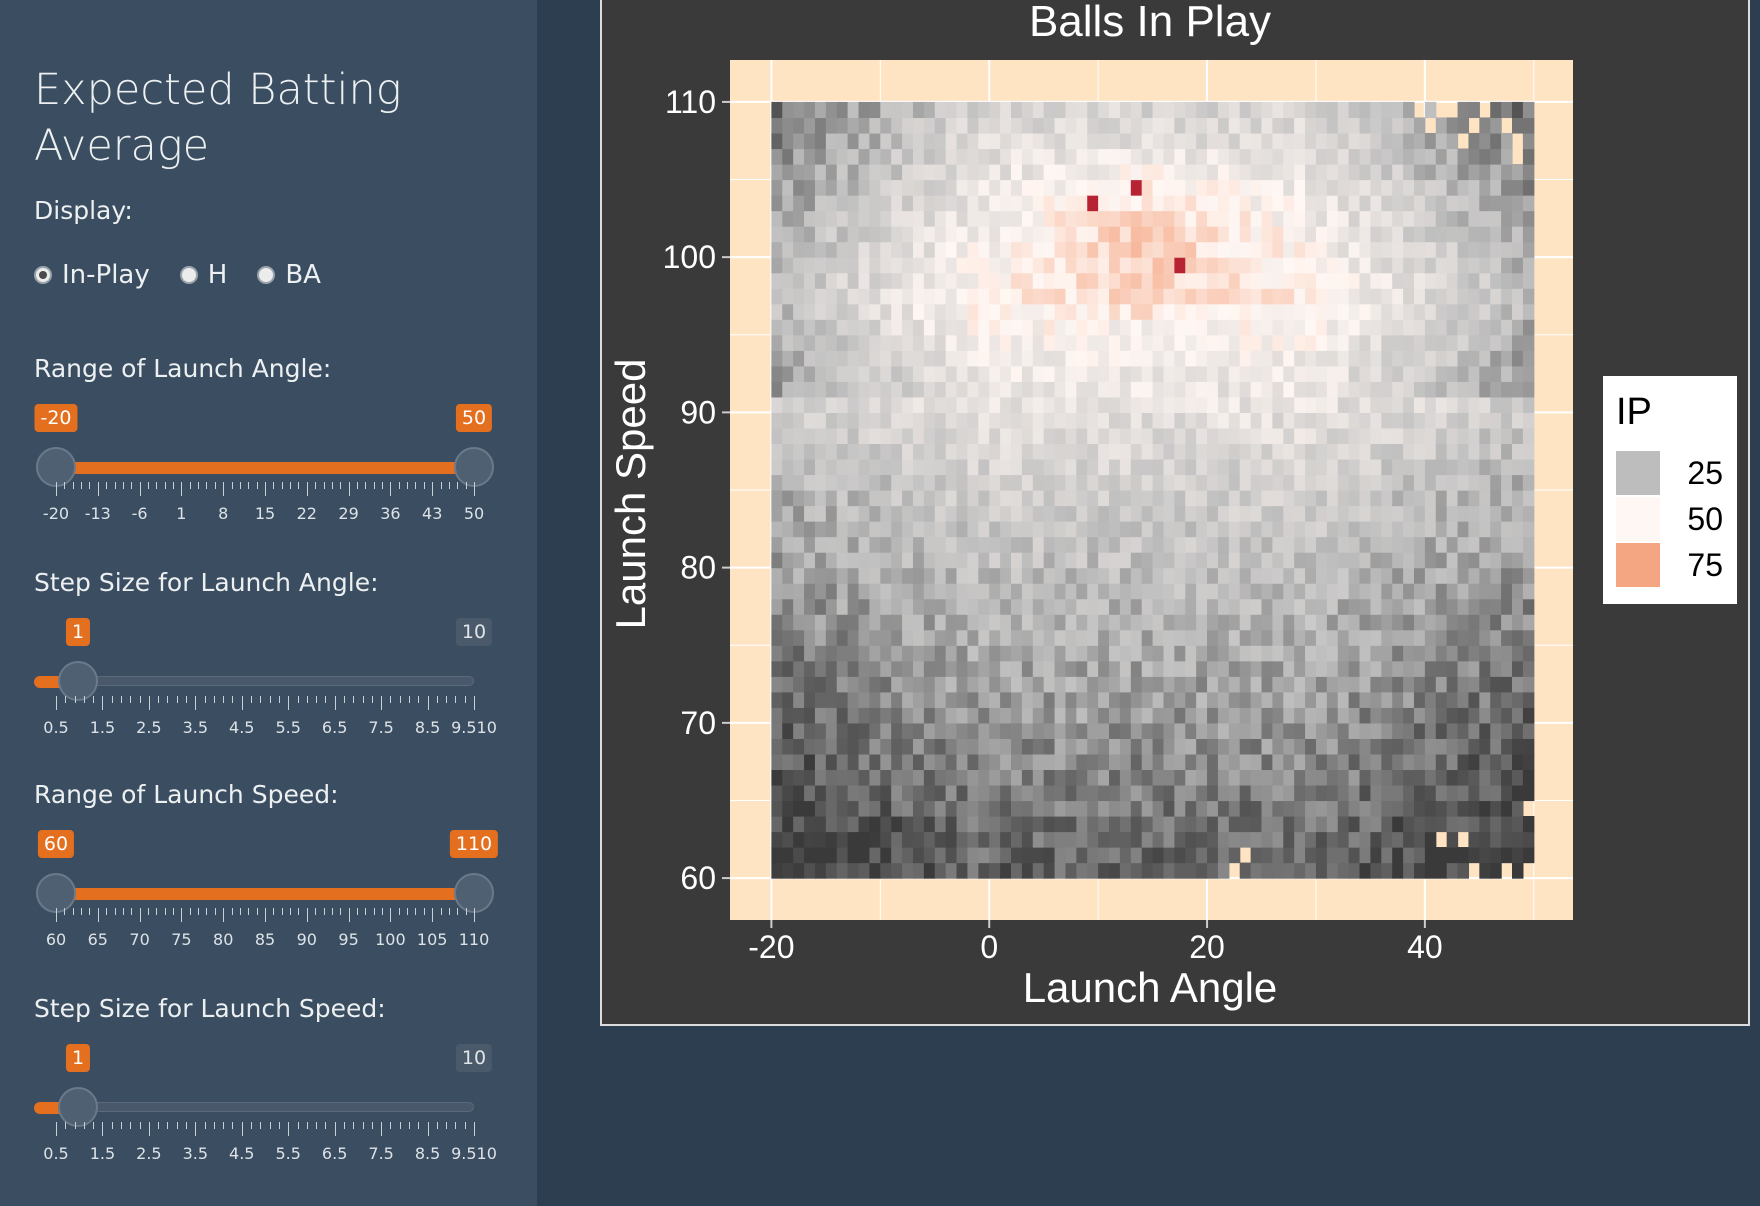  I want to click on launch-speed-step-slider: 1 10 0.5 1.5 2.5 3.5 4.5 5.5 6.5 7.5 8.5 9.510, so click(265, 1104).